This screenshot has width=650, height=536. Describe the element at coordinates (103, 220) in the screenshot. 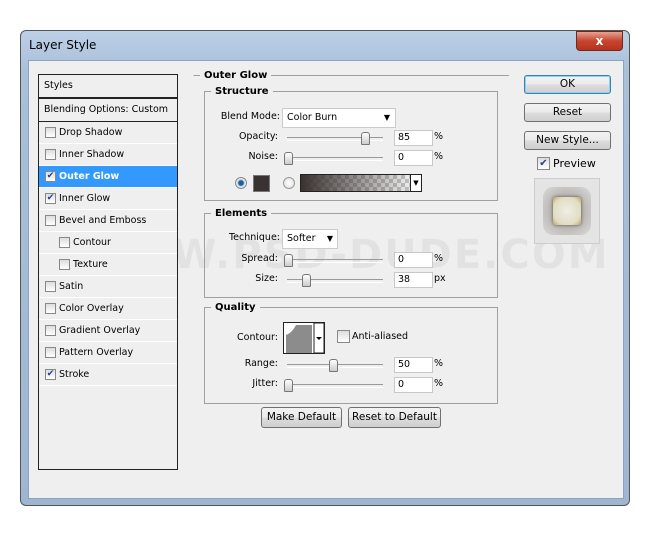

I see `sidebar-item-label: Bevel and Emboss` at that location.